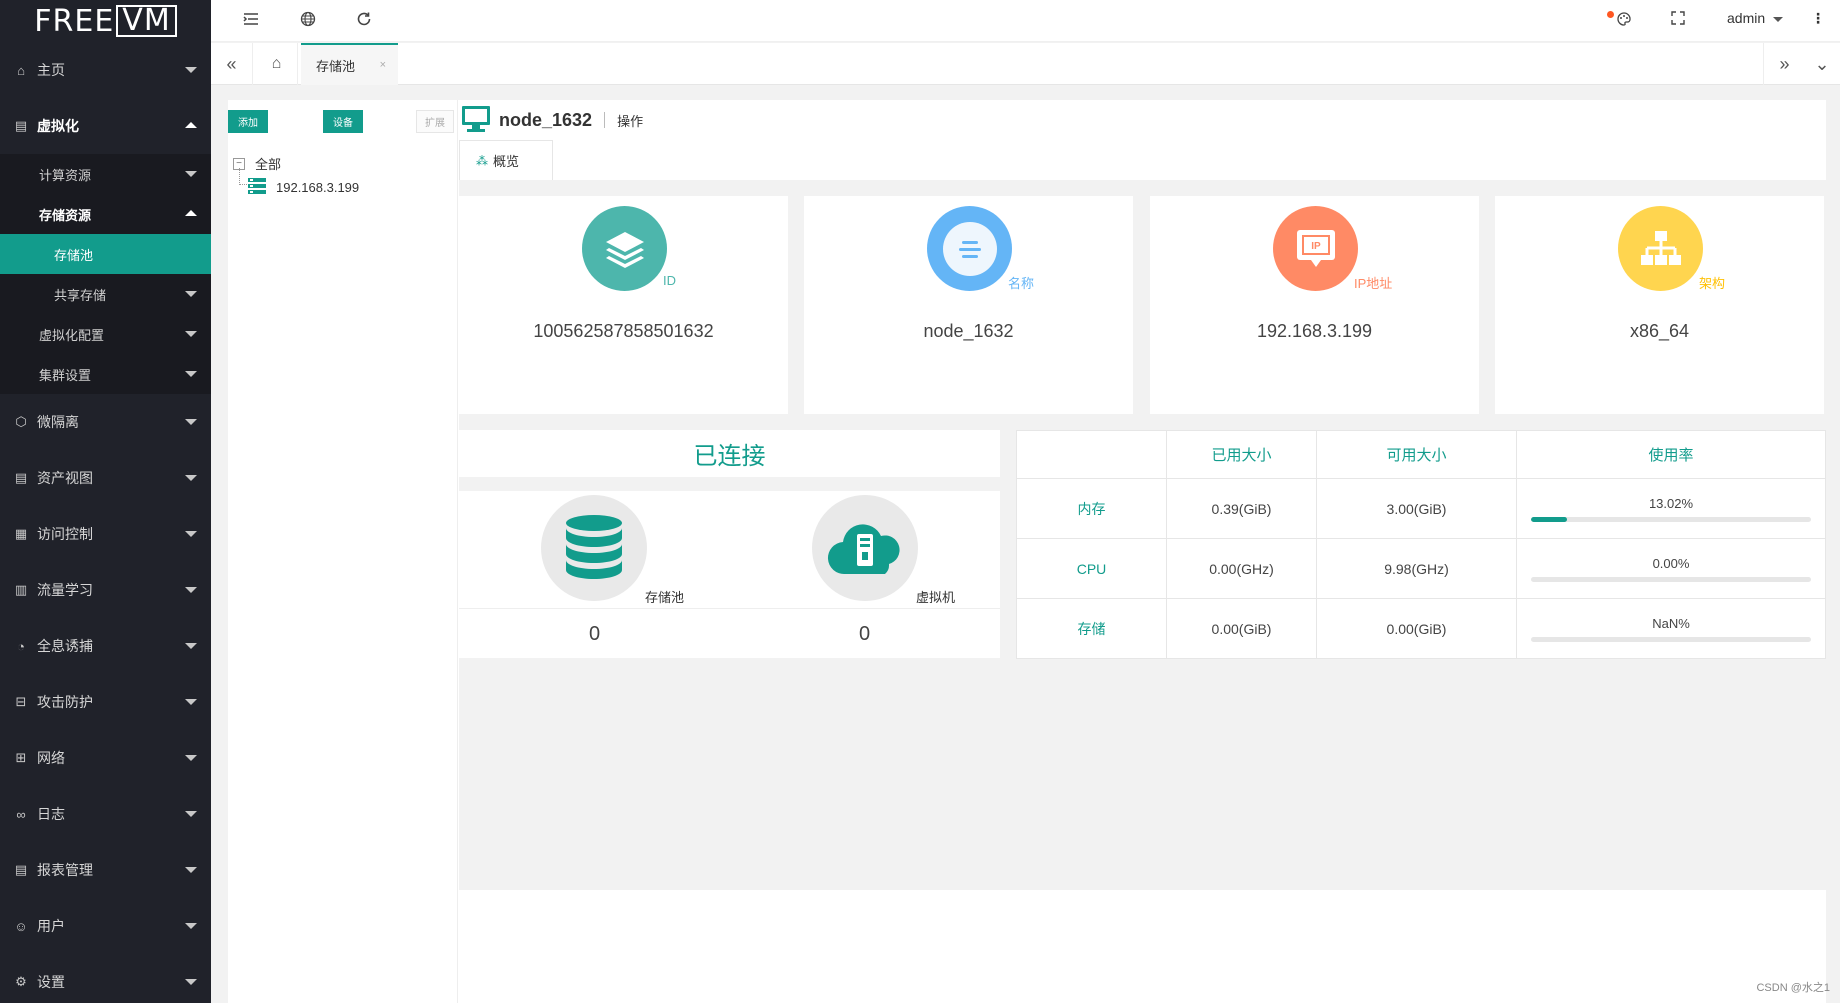 Image resolution: width=1840 pixels, height=1003 pixels. What do you see at coordinates (65, 175) in the screenshot?
I see `sidebar-item-label: 计算资源` at bounding box center [65, 175].